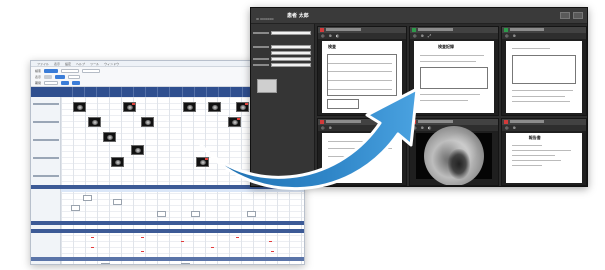  What do you see at coordinates (571, 15) in the screenshot?
I see `viewer-window-controls` at bounding box center [571, 15].